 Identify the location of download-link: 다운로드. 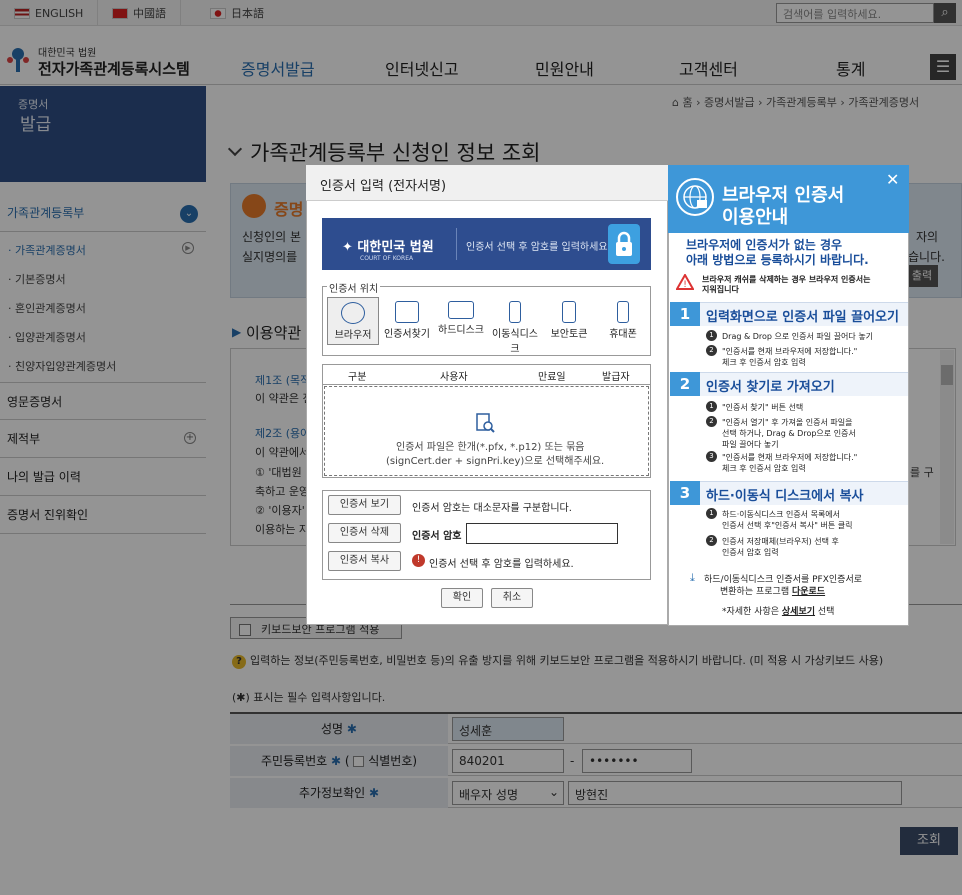
(808, 592).